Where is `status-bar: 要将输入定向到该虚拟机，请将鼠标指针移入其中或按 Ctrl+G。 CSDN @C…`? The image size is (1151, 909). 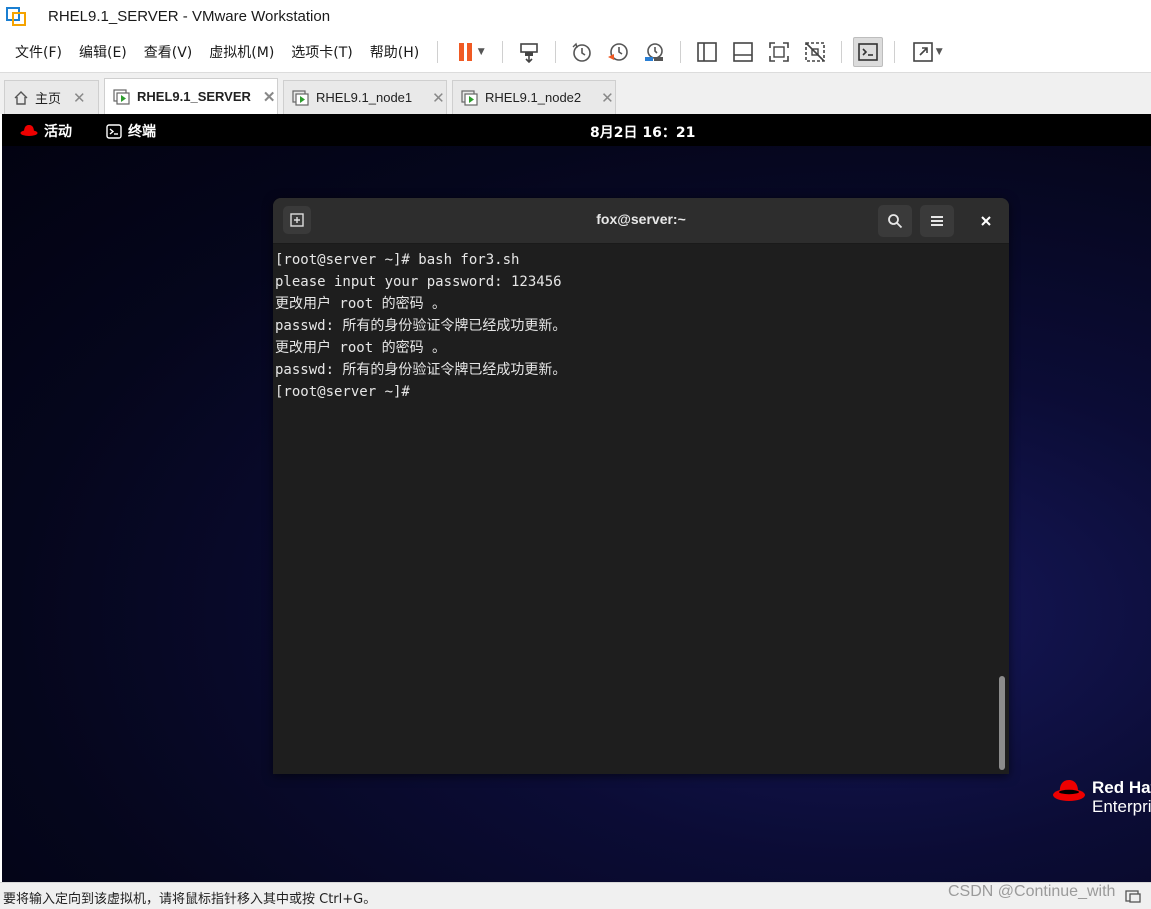
status-bar: 要将输入定向到该虚拟机，请将鼠标指针移入其中或按 Ctrl+G。 CSDN @C… is located at coordinates (575, 895).